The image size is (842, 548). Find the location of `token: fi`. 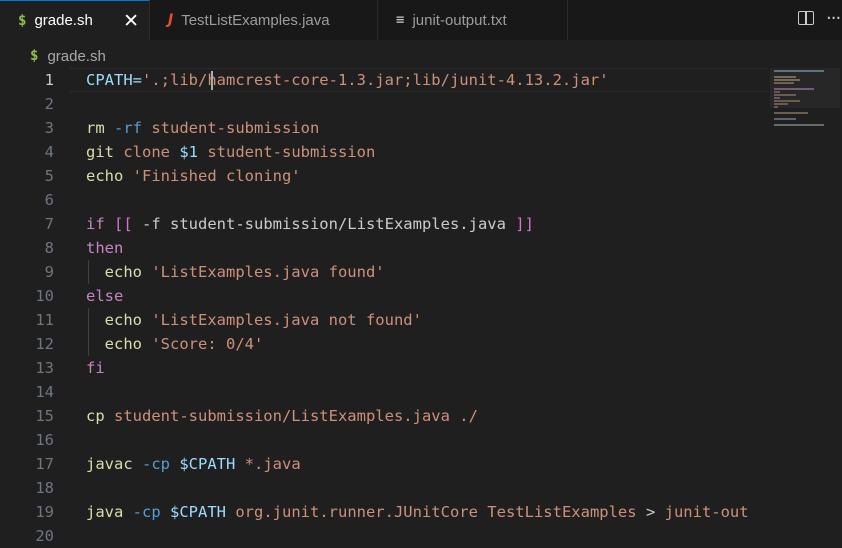

token: fi is located at coordinates (95, 368).